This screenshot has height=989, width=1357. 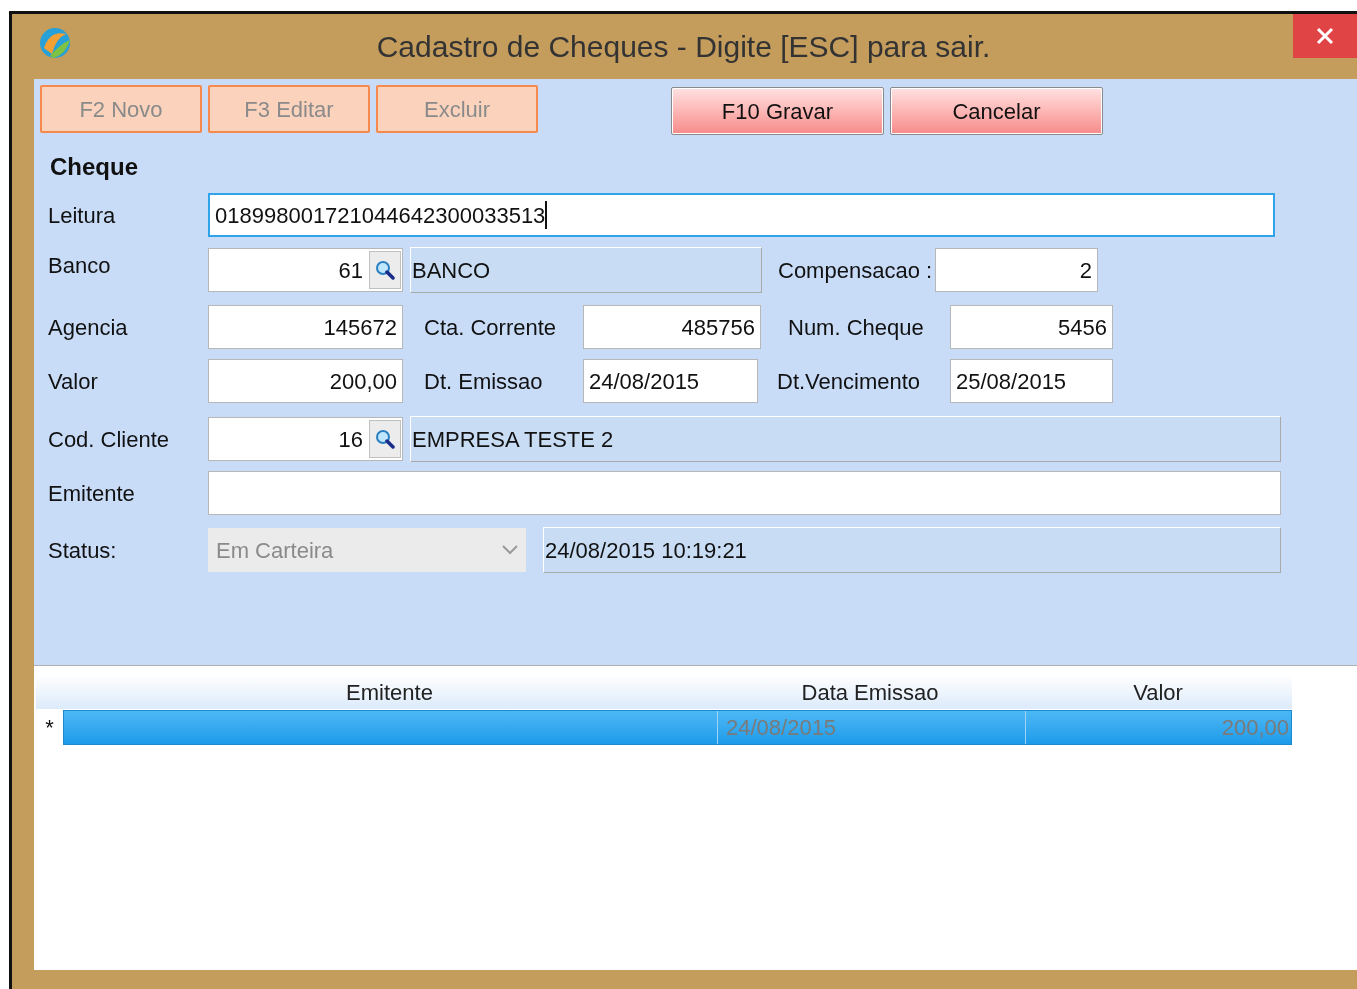 I want to click on text-cursor, so click(x=546, y=215).